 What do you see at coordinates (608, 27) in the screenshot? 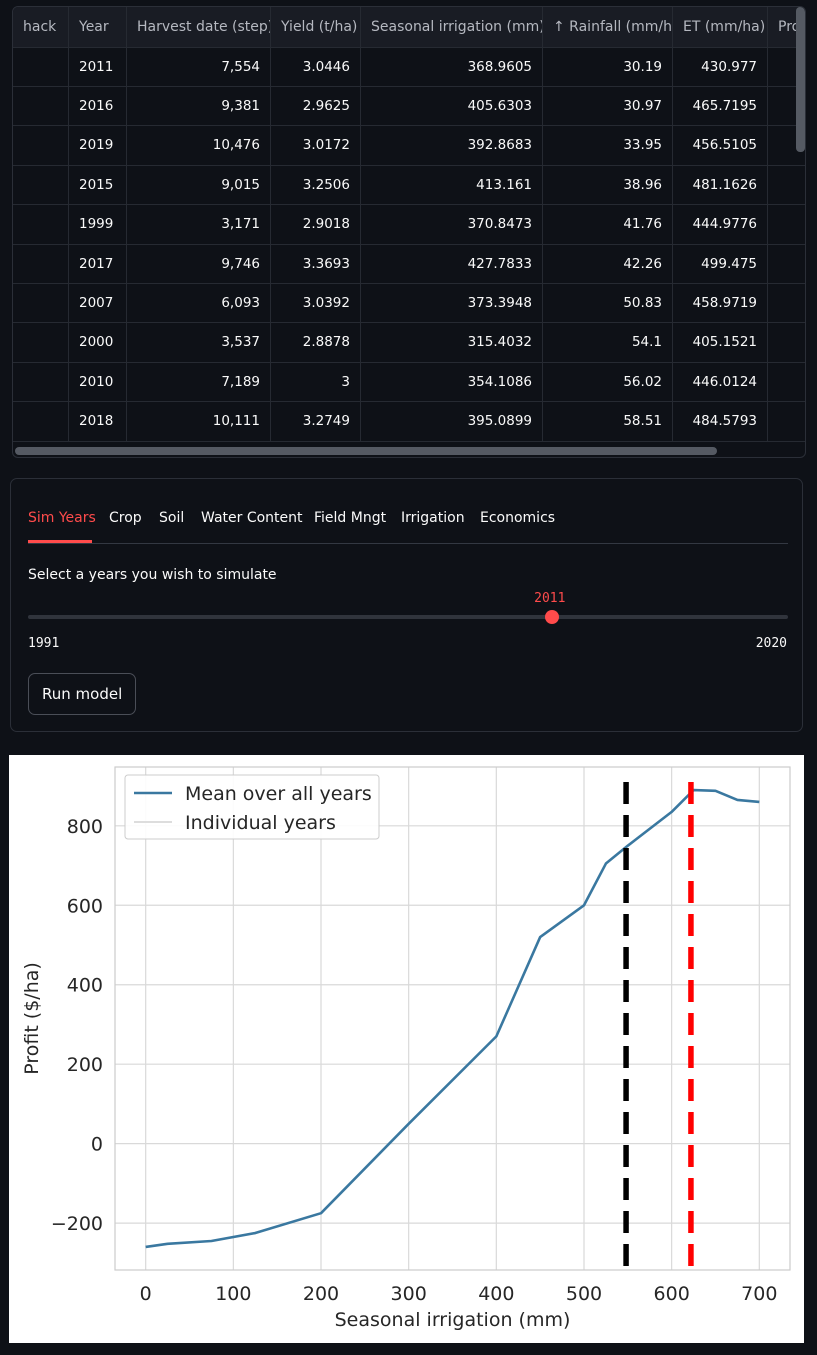
I see `column-header-sorted: ↑ Rainfall (mm/ha)` at bounding box center [608, 27].